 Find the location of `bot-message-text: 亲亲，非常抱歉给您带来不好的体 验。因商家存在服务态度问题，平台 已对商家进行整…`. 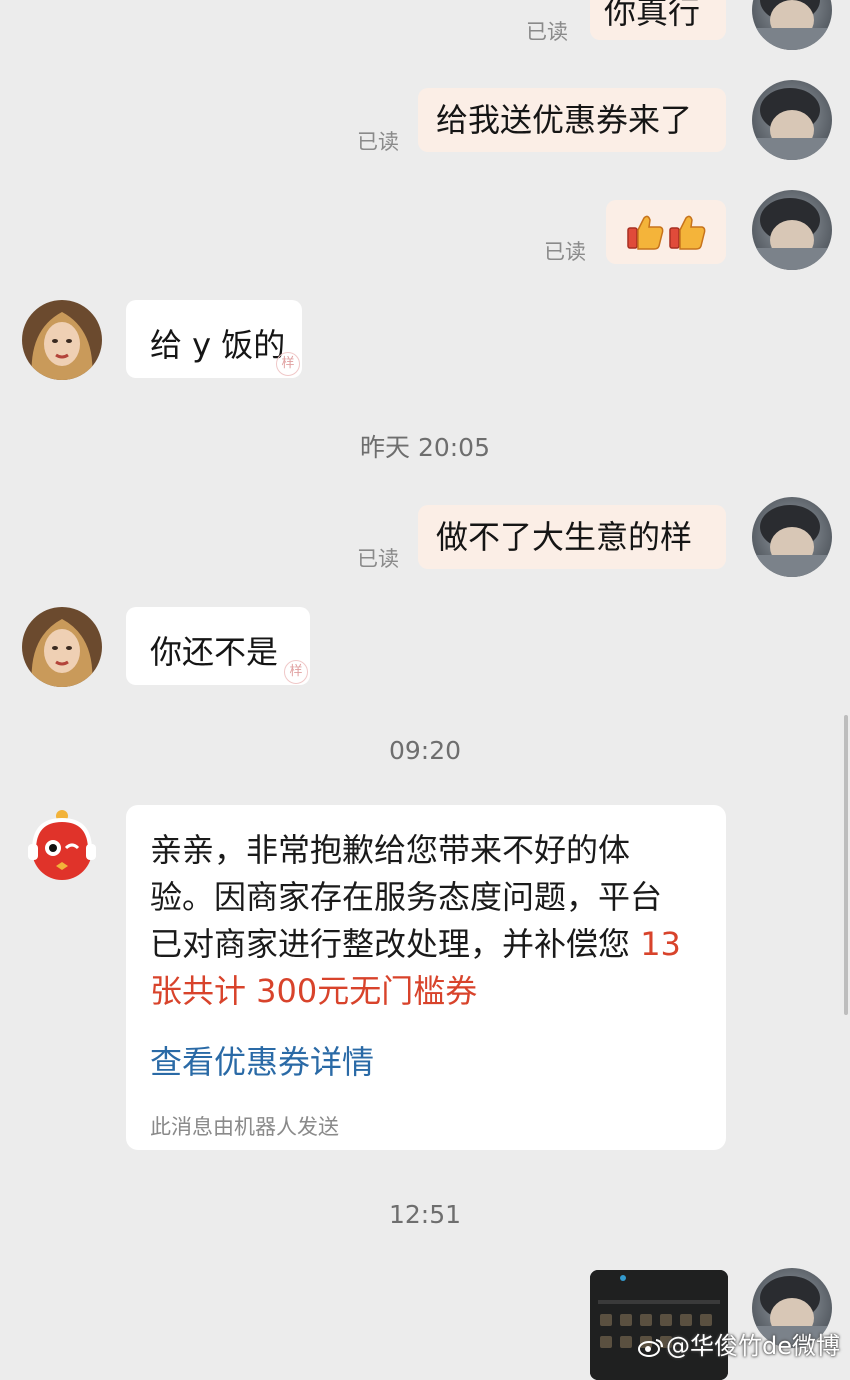

bot-message-text: 亲亲，非常抱歉给您带来不好的体 验。因商家存在服务态度问题，平台 已对商家进行整… is located at coordinates (415, 920).